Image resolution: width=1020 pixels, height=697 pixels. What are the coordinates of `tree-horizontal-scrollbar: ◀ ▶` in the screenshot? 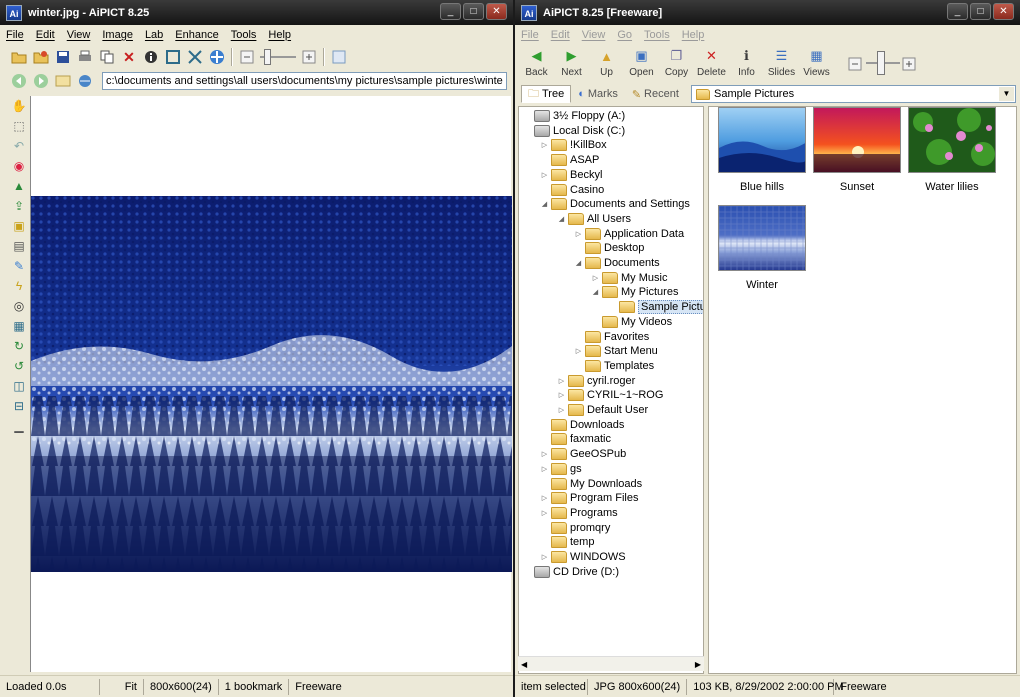 It's located at (611, 663).